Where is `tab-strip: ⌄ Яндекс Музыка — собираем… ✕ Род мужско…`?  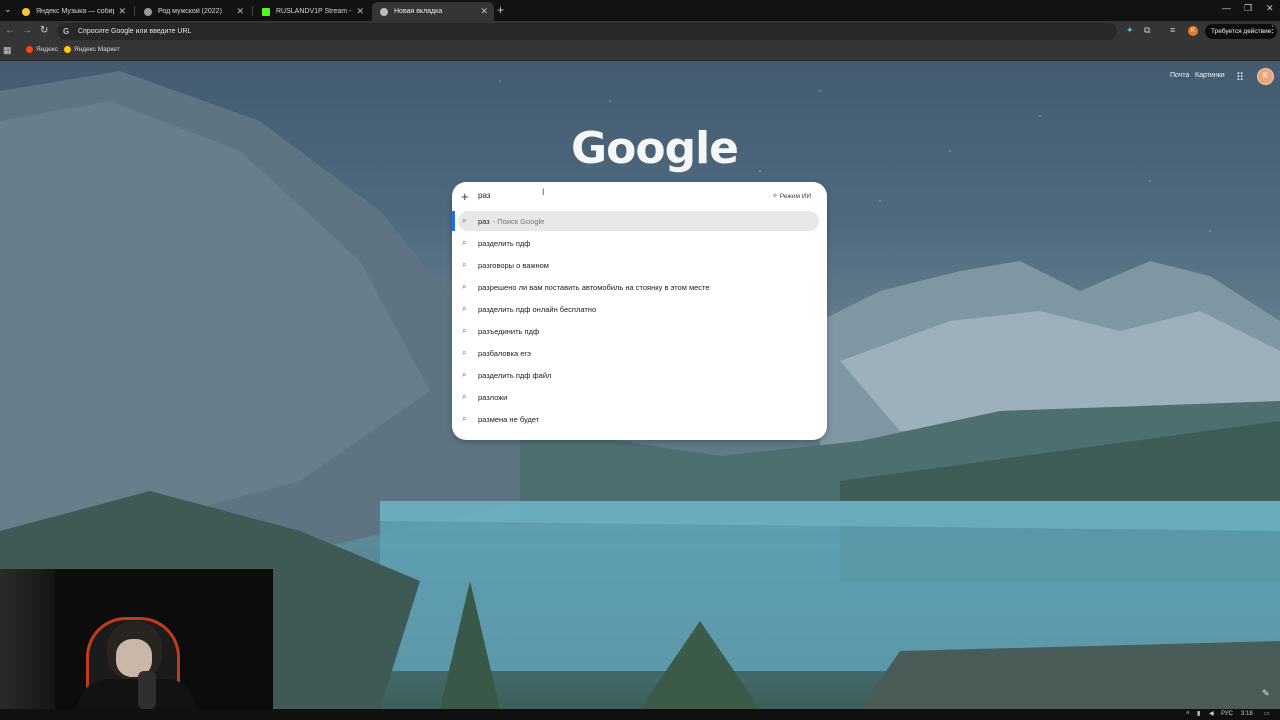
tab-strip: ⌄ Яндекс Музыка — собираем… ✕ Род мужско… is located at coordinates (640, 10).